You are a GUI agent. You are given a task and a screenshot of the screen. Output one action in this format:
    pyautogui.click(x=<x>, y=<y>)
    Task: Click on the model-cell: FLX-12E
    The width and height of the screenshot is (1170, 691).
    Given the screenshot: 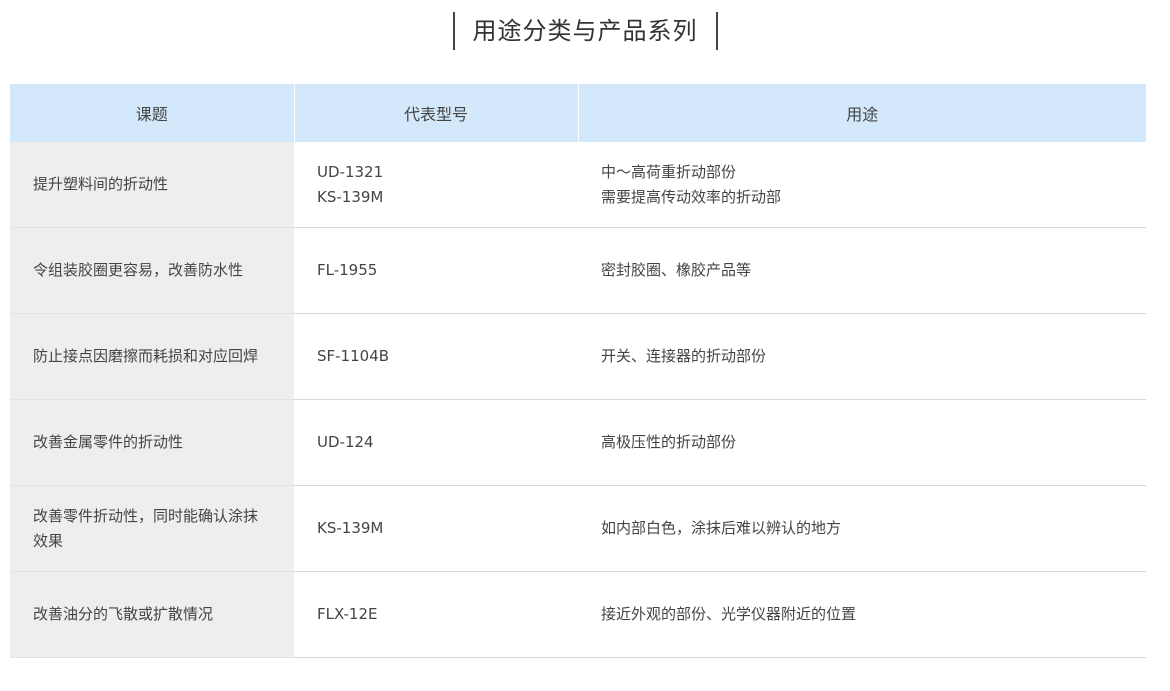 What is the action you would take?
    pyautogui.click(x=436, y=614)
    